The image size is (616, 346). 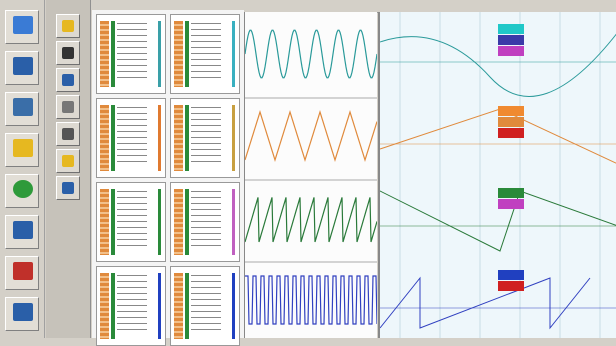 I want to click on chart-icon, so click(x=23, y=25).